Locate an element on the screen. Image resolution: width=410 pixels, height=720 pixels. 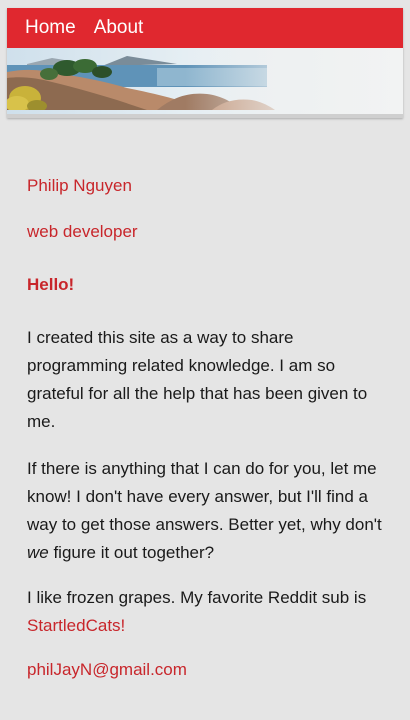
top-nav: Home About is located at coordinates (205, 28).